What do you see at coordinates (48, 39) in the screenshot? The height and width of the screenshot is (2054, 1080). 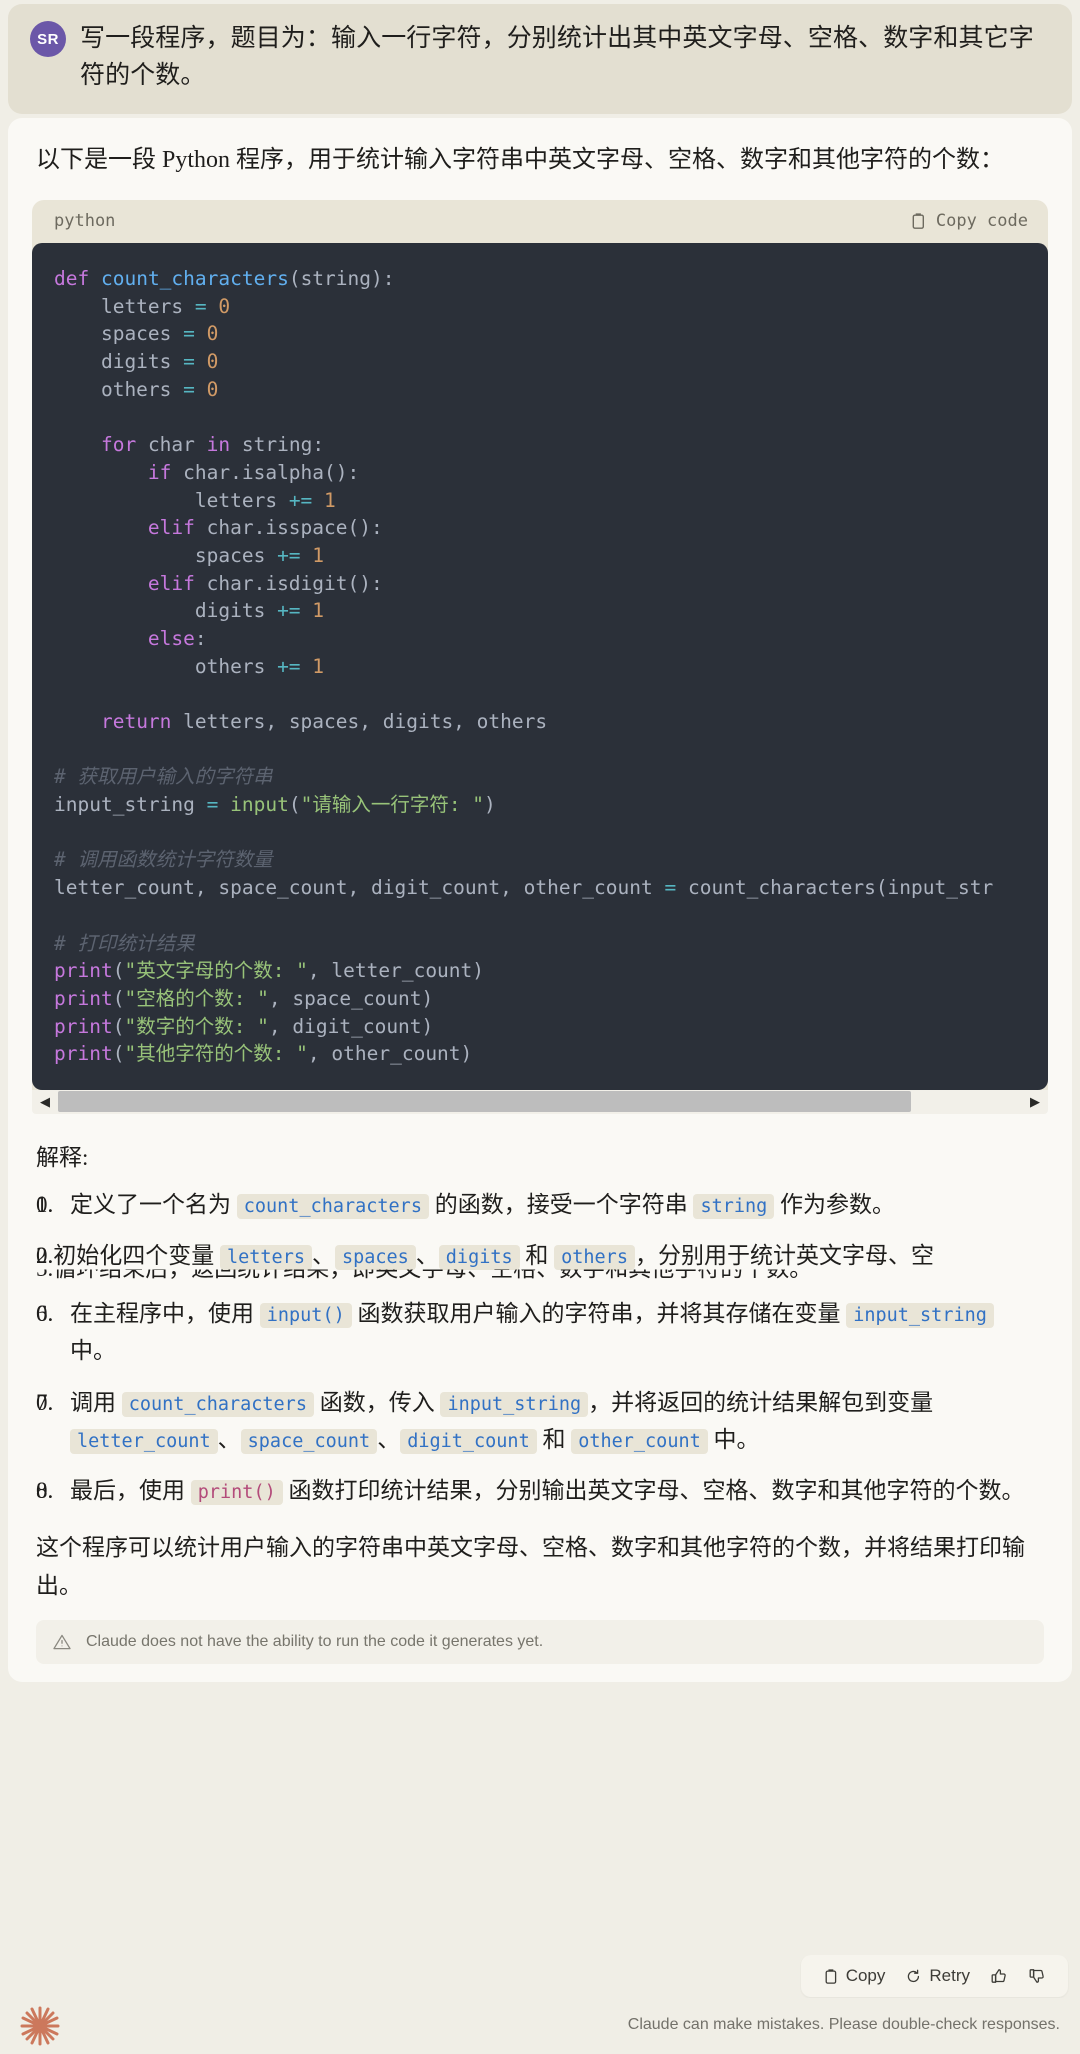 I see `avatar: SR` at bounding box center [48, 39].